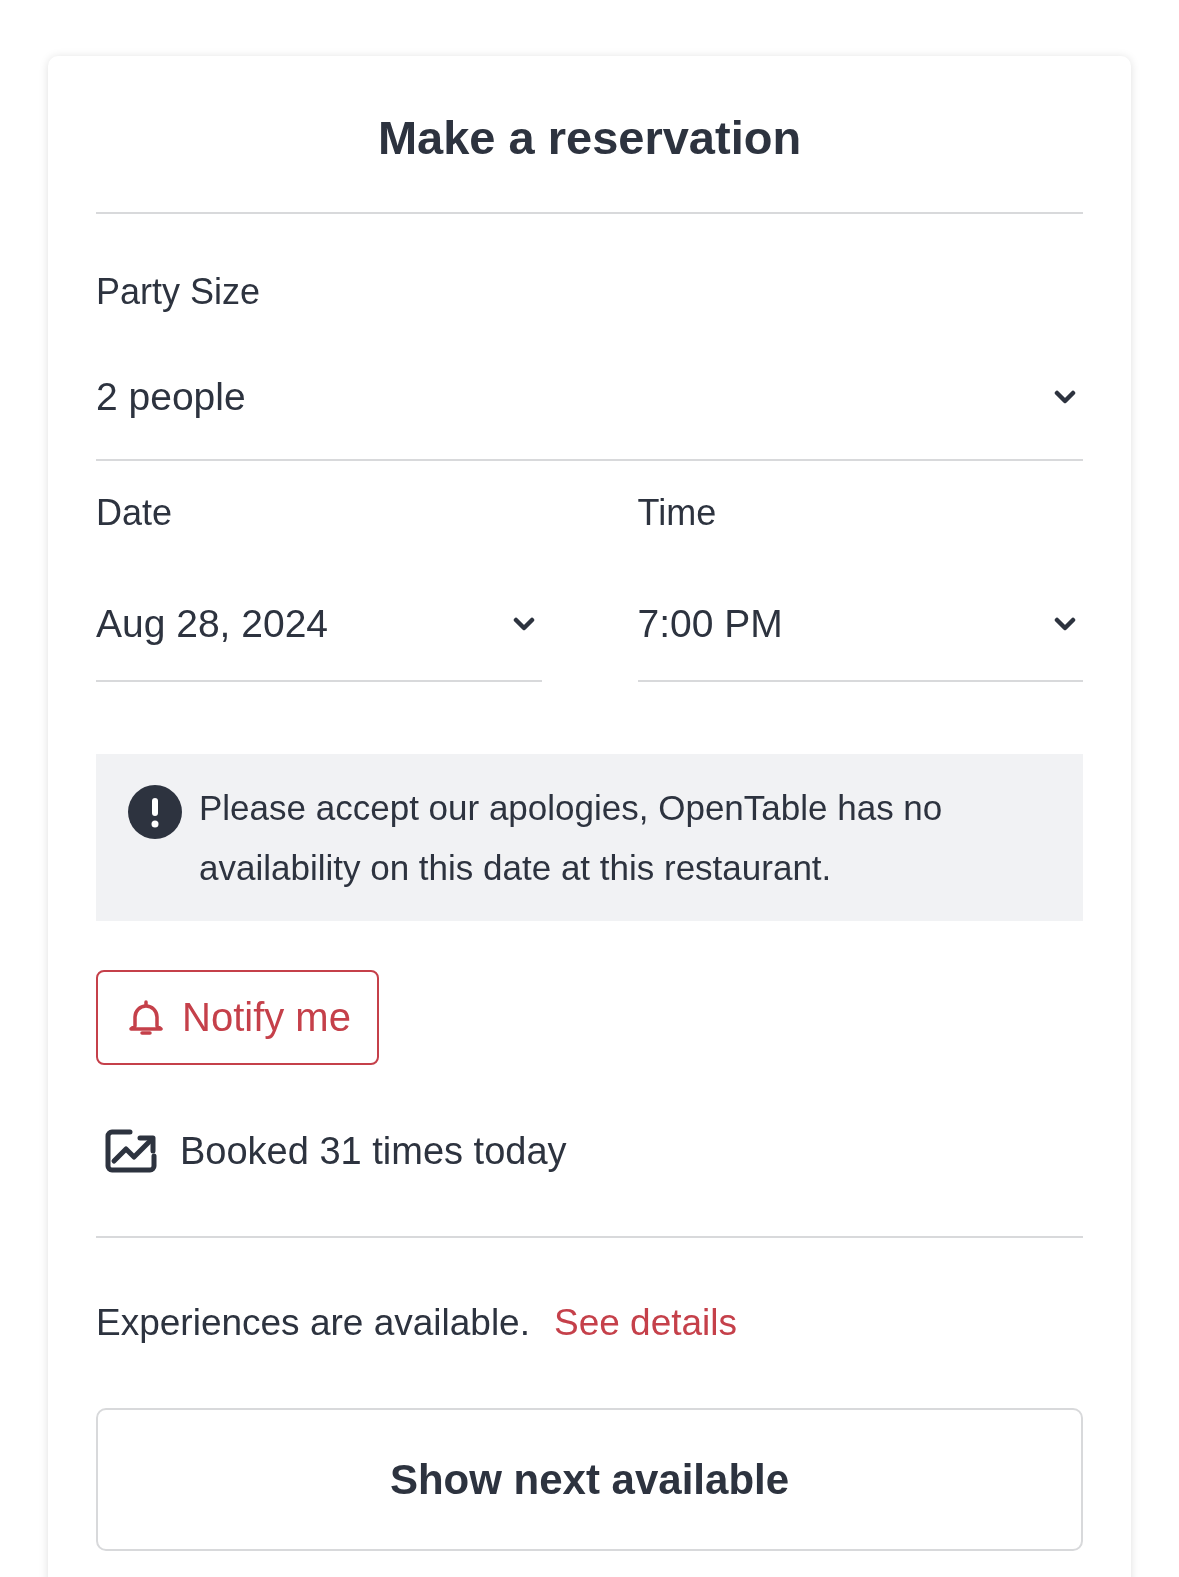  What do you see at coordinates (589, 138) in the screenshot?
I see `reservation-title: Make a reservation` at bounding box center [589, 138].